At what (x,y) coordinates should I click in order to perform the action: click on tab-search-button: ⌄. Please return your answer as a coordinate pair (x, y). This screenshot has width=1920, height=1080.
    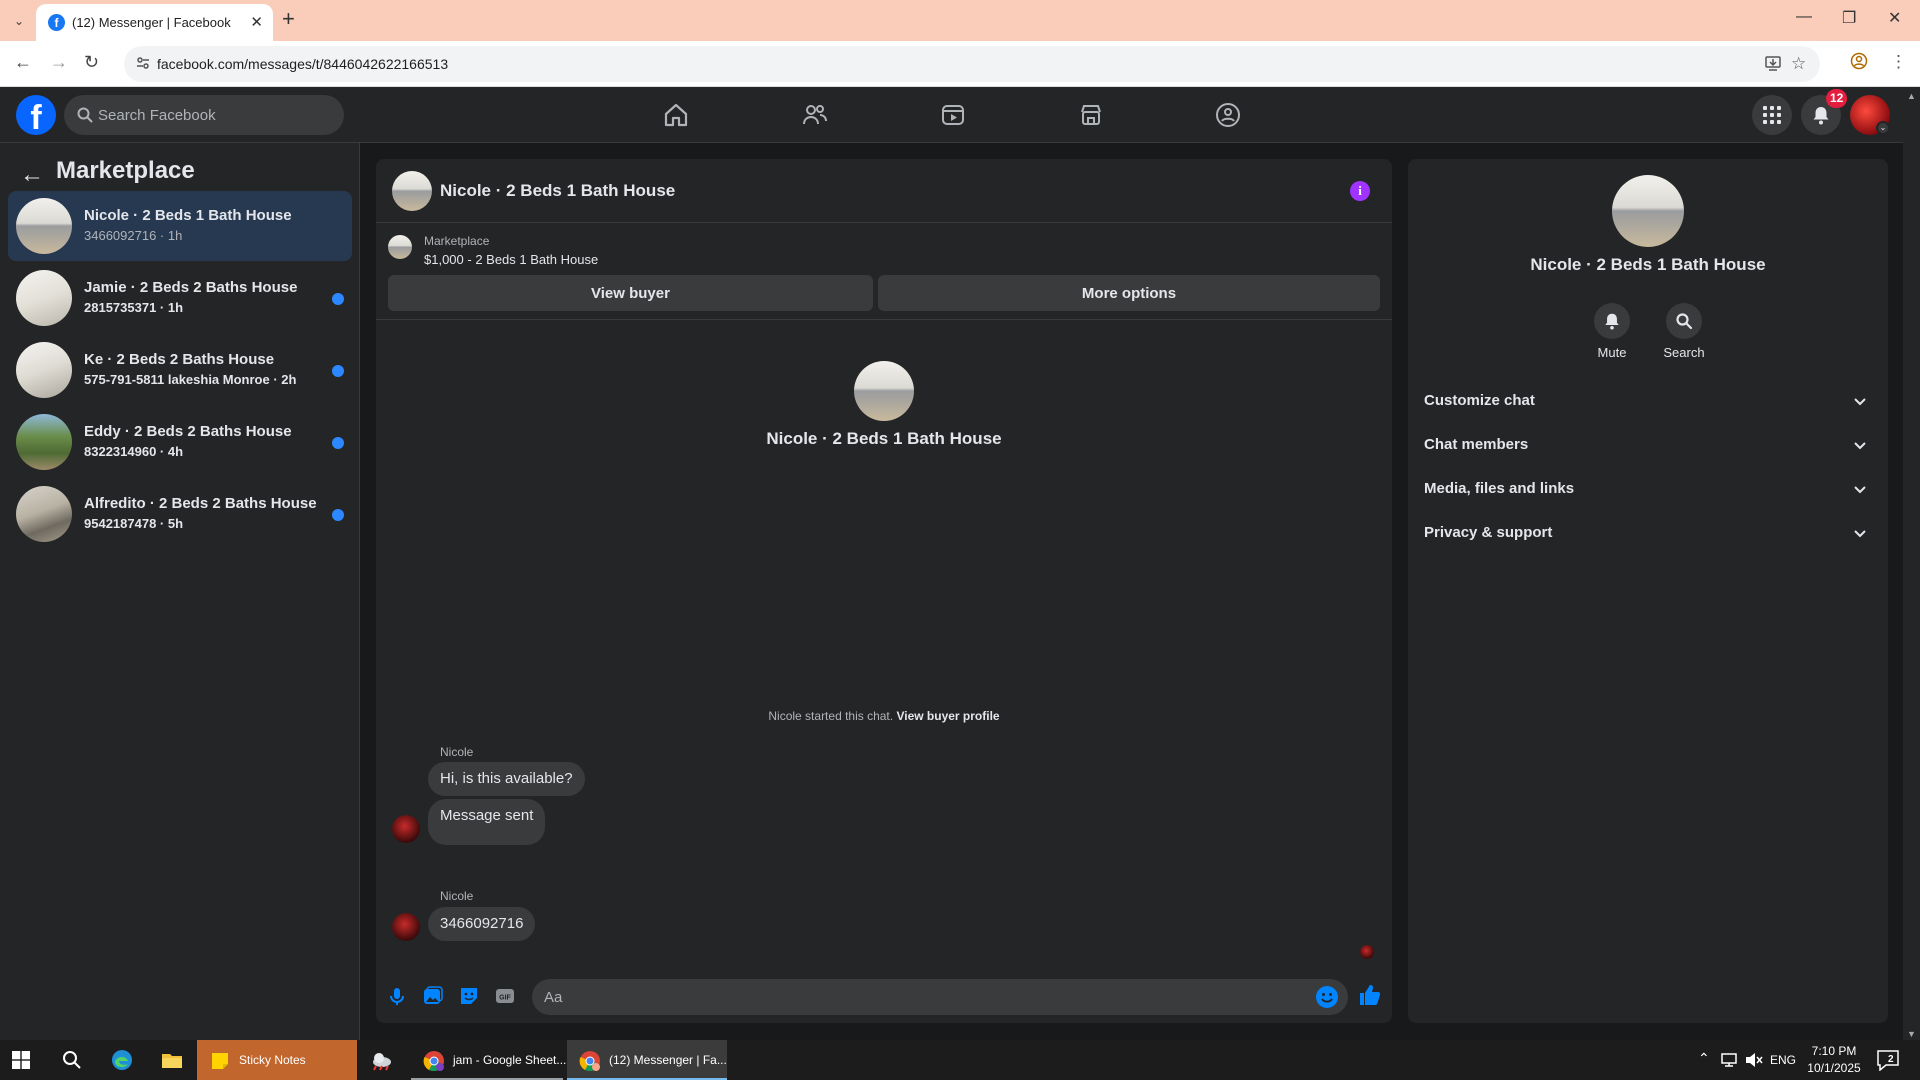
    Looking at the image, I should click on (19, 21).